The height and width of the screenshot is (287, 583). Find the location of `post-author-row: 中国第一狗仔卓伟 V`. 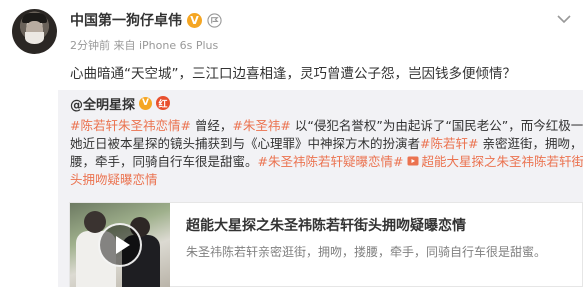

post-author-row: 中国第一狗仔卓伟 V is located at coordinates (146, 20).